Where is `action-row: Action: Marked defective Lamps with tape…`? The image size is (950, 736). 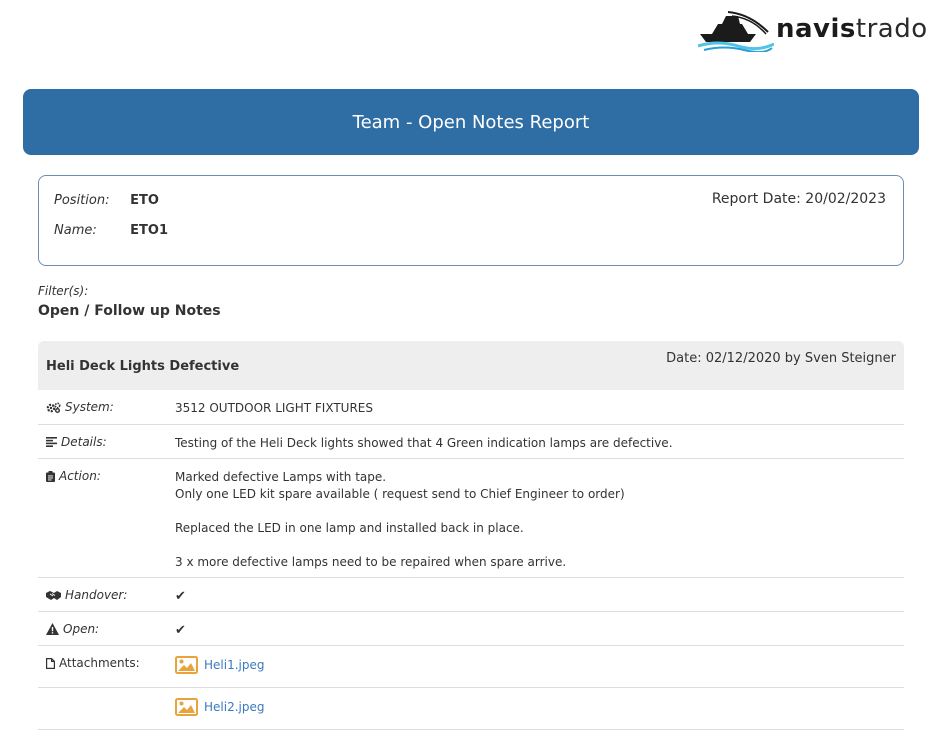
action-row: Action: Marked defective Lamps with tape… is located at coordinates (471, 518).